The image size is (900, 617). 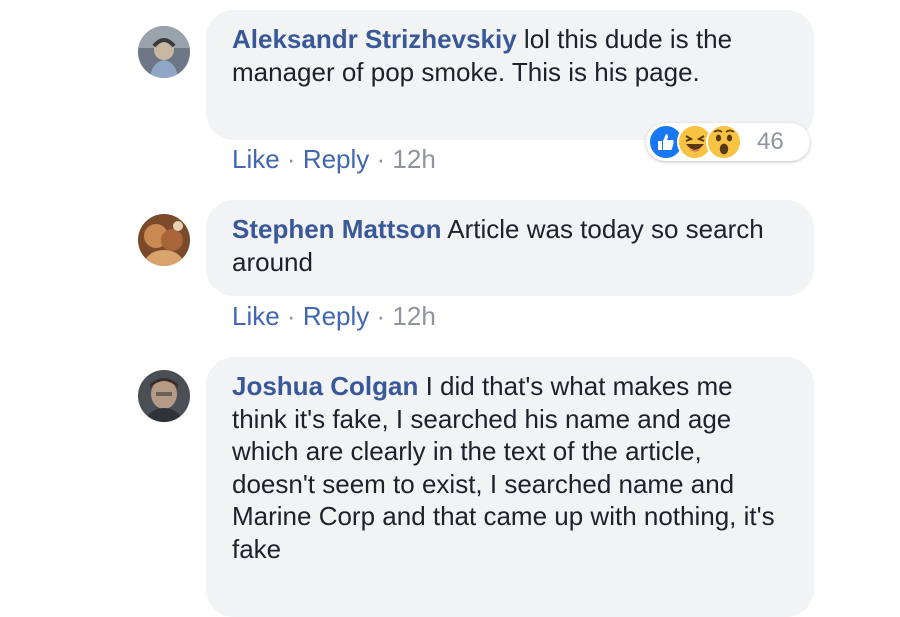 What do you see at coordinates (770, 141) in the screenshot?
I see `reaction-count: 46` at bounding box center [770, 141].